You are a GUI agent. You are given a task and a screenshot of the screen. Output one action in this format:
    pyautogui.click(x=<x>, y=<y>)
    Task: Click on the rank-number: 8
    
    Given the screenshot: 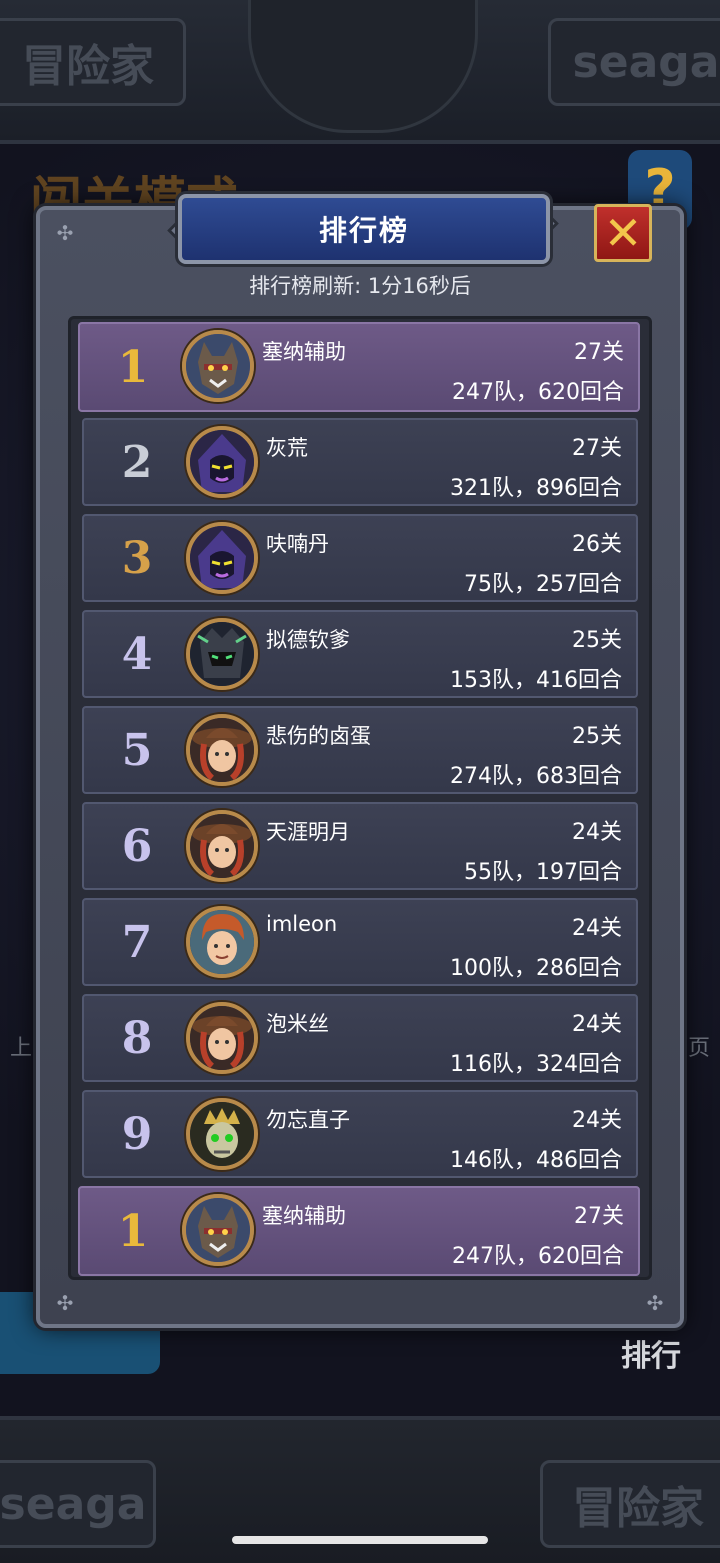 What is the action you would take?
    pyautogui.click(x=137, y=1038)
    